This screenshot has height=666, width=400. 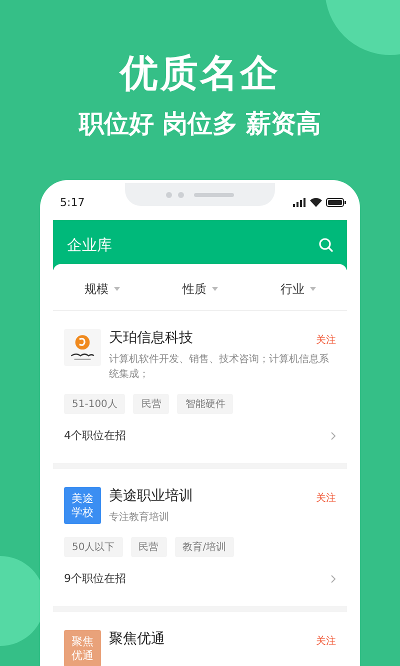 I want to click on company-description: 计算机软件开发、销售、技术咨询；计算机信息系统集成；, so click(x=219, y=367).